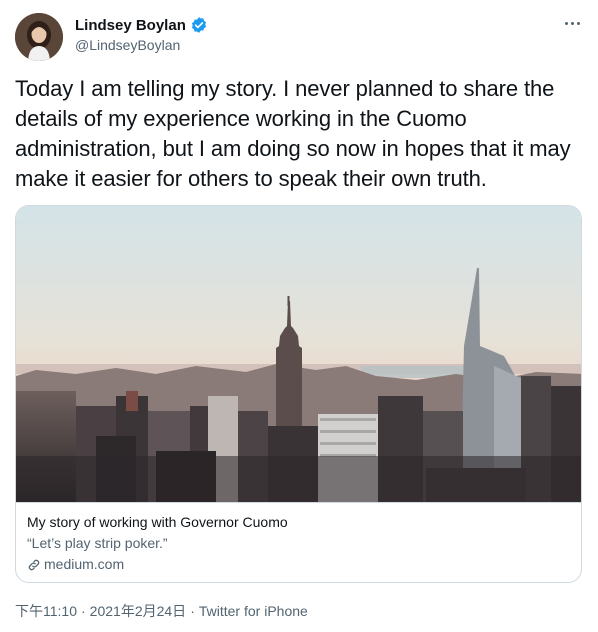 This screenshot has height=632, width=598. What do you see at coordinates (130, 25) in the screenshot?
I see `author-display-name: Lindsey Boylan` at bounding box center [130, 25].